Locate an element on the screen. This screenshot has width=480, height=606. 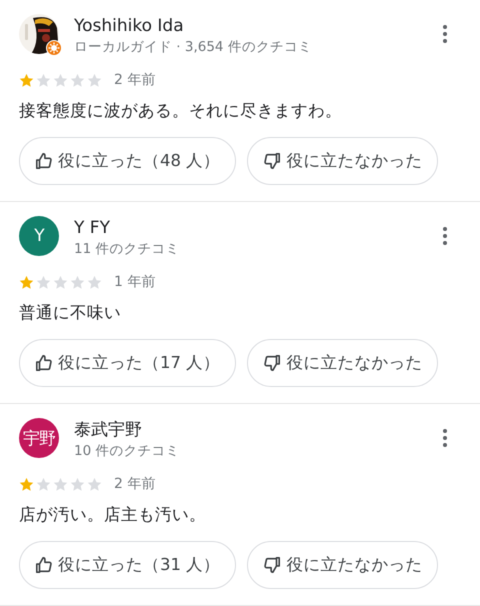
reviewer-info: 11 件のクチコミ is located at coordinates (127, 249).